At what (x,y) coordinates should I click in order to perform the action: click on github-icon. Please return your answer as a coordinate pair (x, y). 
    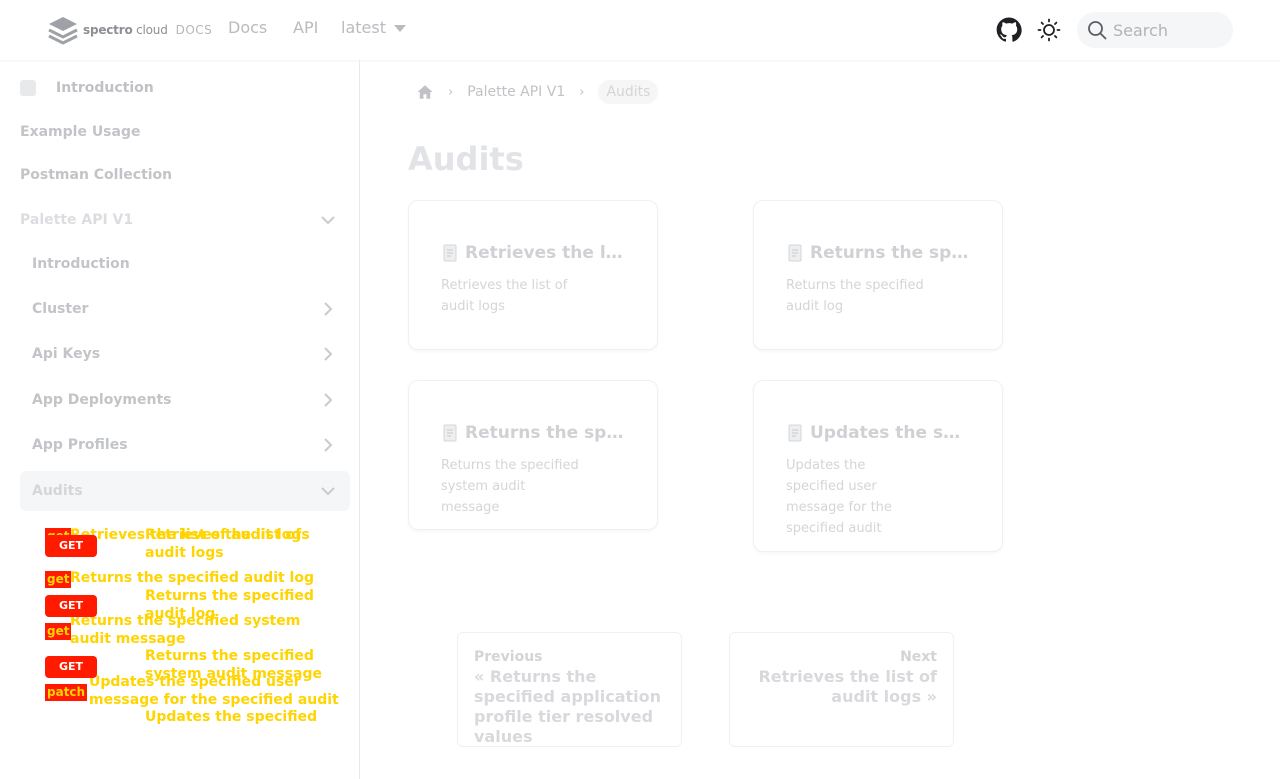
    Looking at the image, I should click on (1009, 30).